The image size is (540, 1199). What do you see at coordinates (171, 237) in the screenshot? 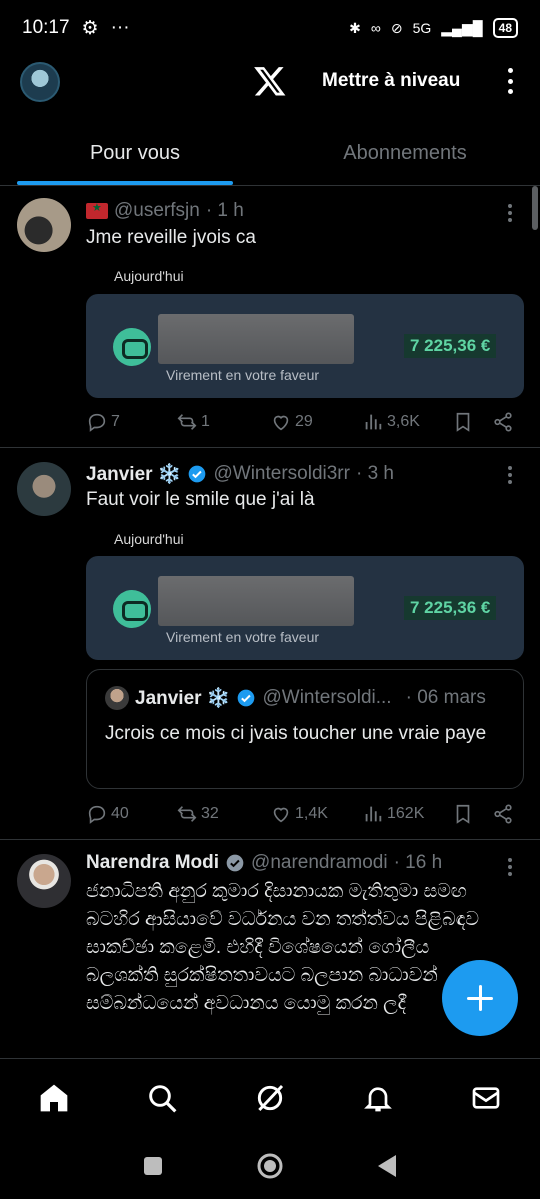
I see `post-text: Jme reveille jvois ca` at bounding box center [171, 237].